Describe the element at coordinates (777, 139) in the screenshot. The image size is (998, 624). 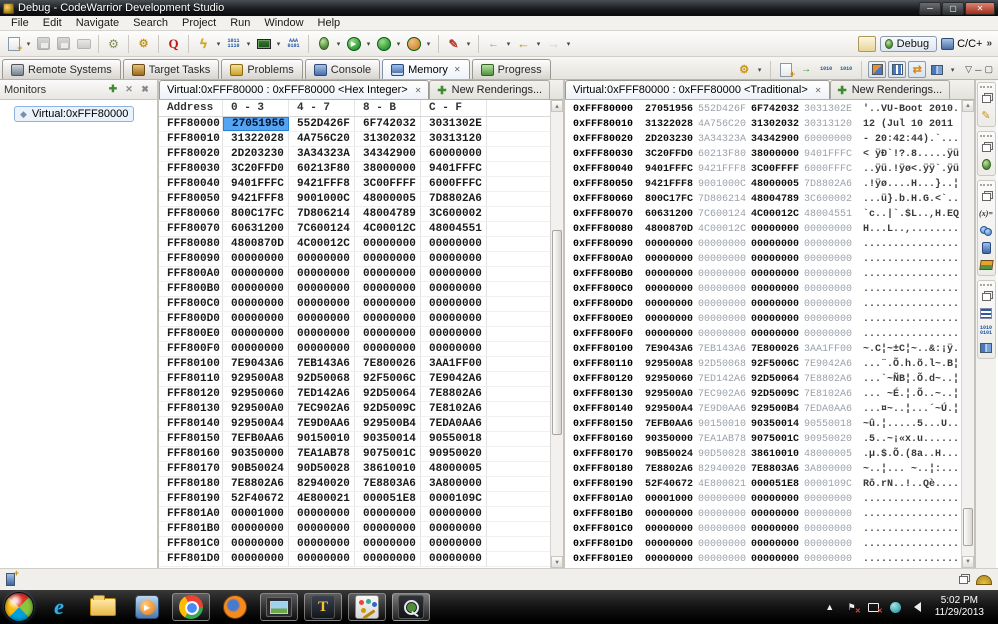
I see `memory-cell: 34342900` at that location.